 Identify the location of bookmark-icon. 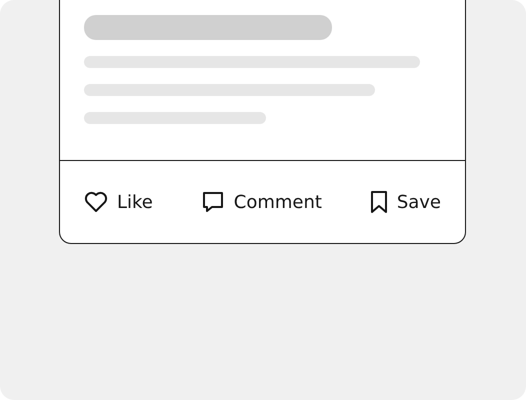
(379, 202).